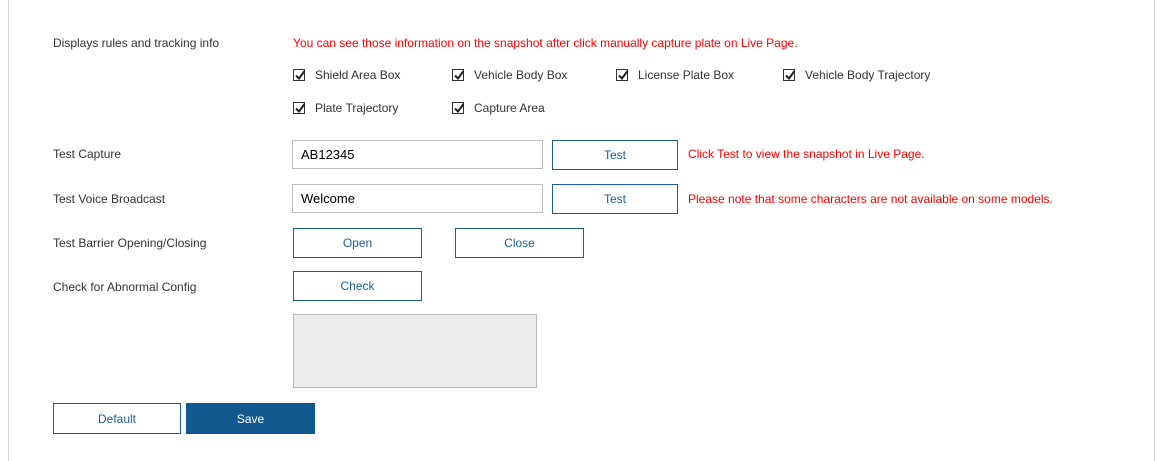 The image size is (1163, 461). What do you see at coordinates (417, 198) in the screenshot?
I see `voice-broadcast-input` at bounding box center [417, 198].